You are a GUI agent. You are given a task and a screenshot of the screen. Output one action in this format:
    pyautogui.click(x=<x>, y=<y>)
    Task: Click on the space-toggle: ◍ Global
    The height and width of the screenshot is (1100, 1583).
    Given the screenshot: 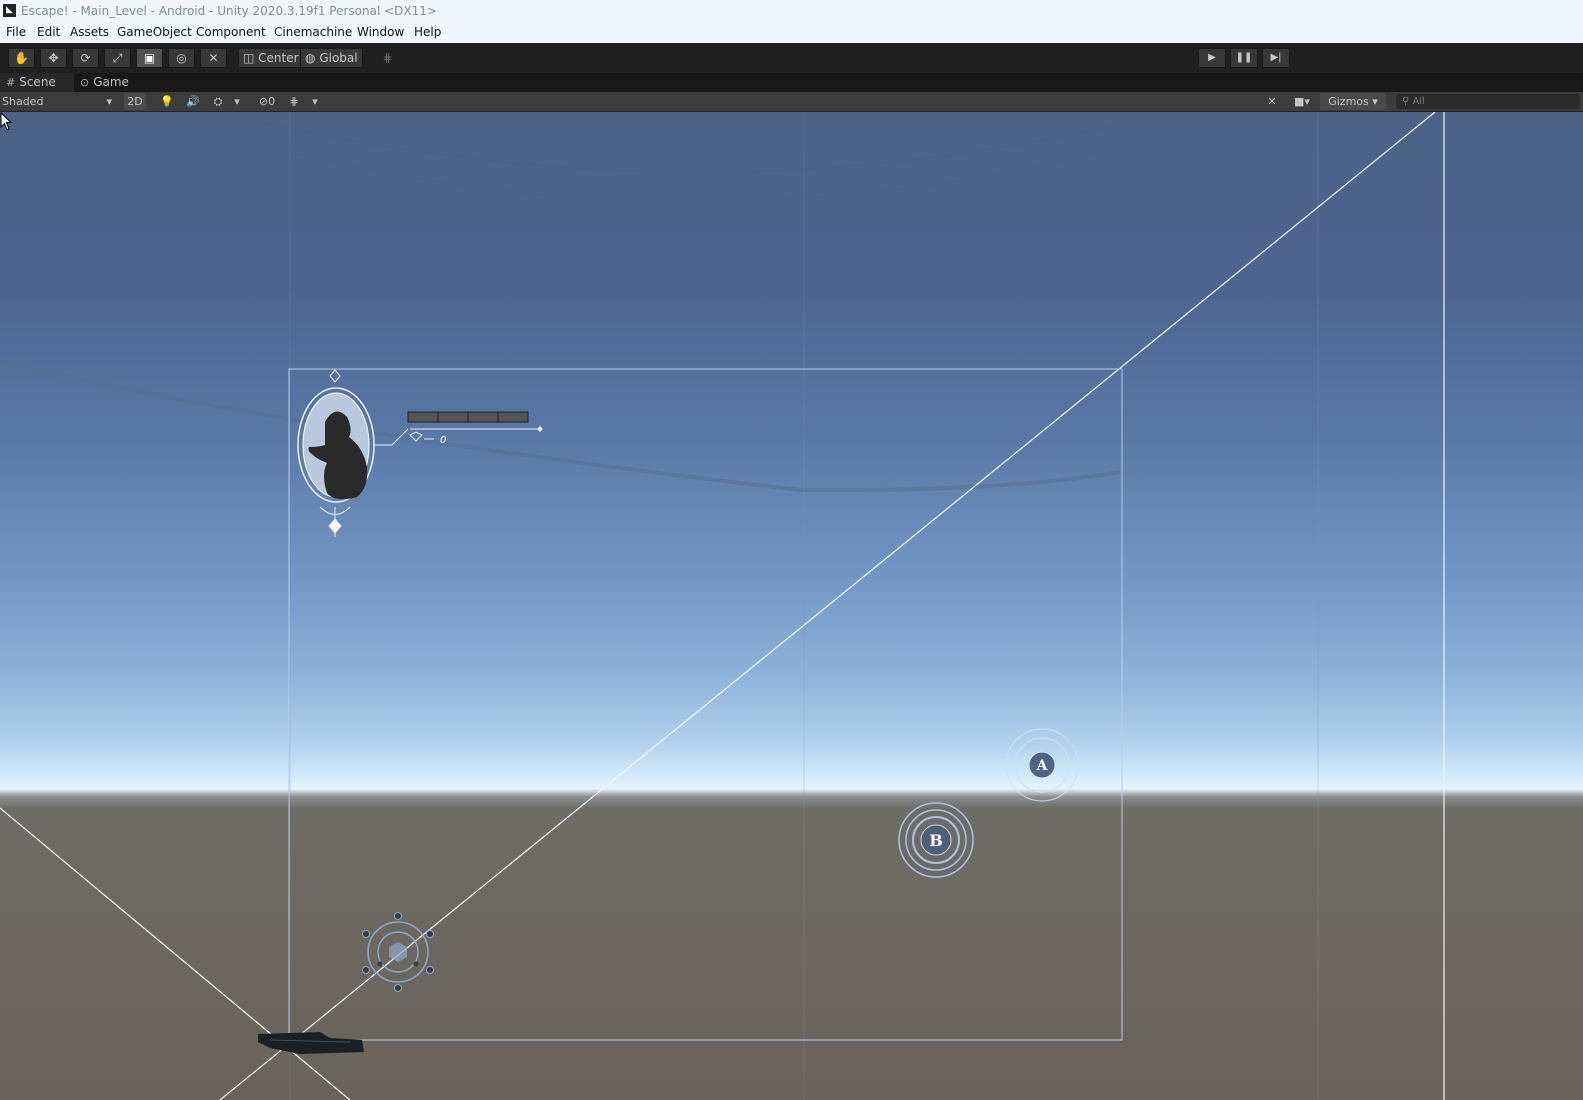 What is the action you would take?
    pyautogui.click(x=331, y=58)
    